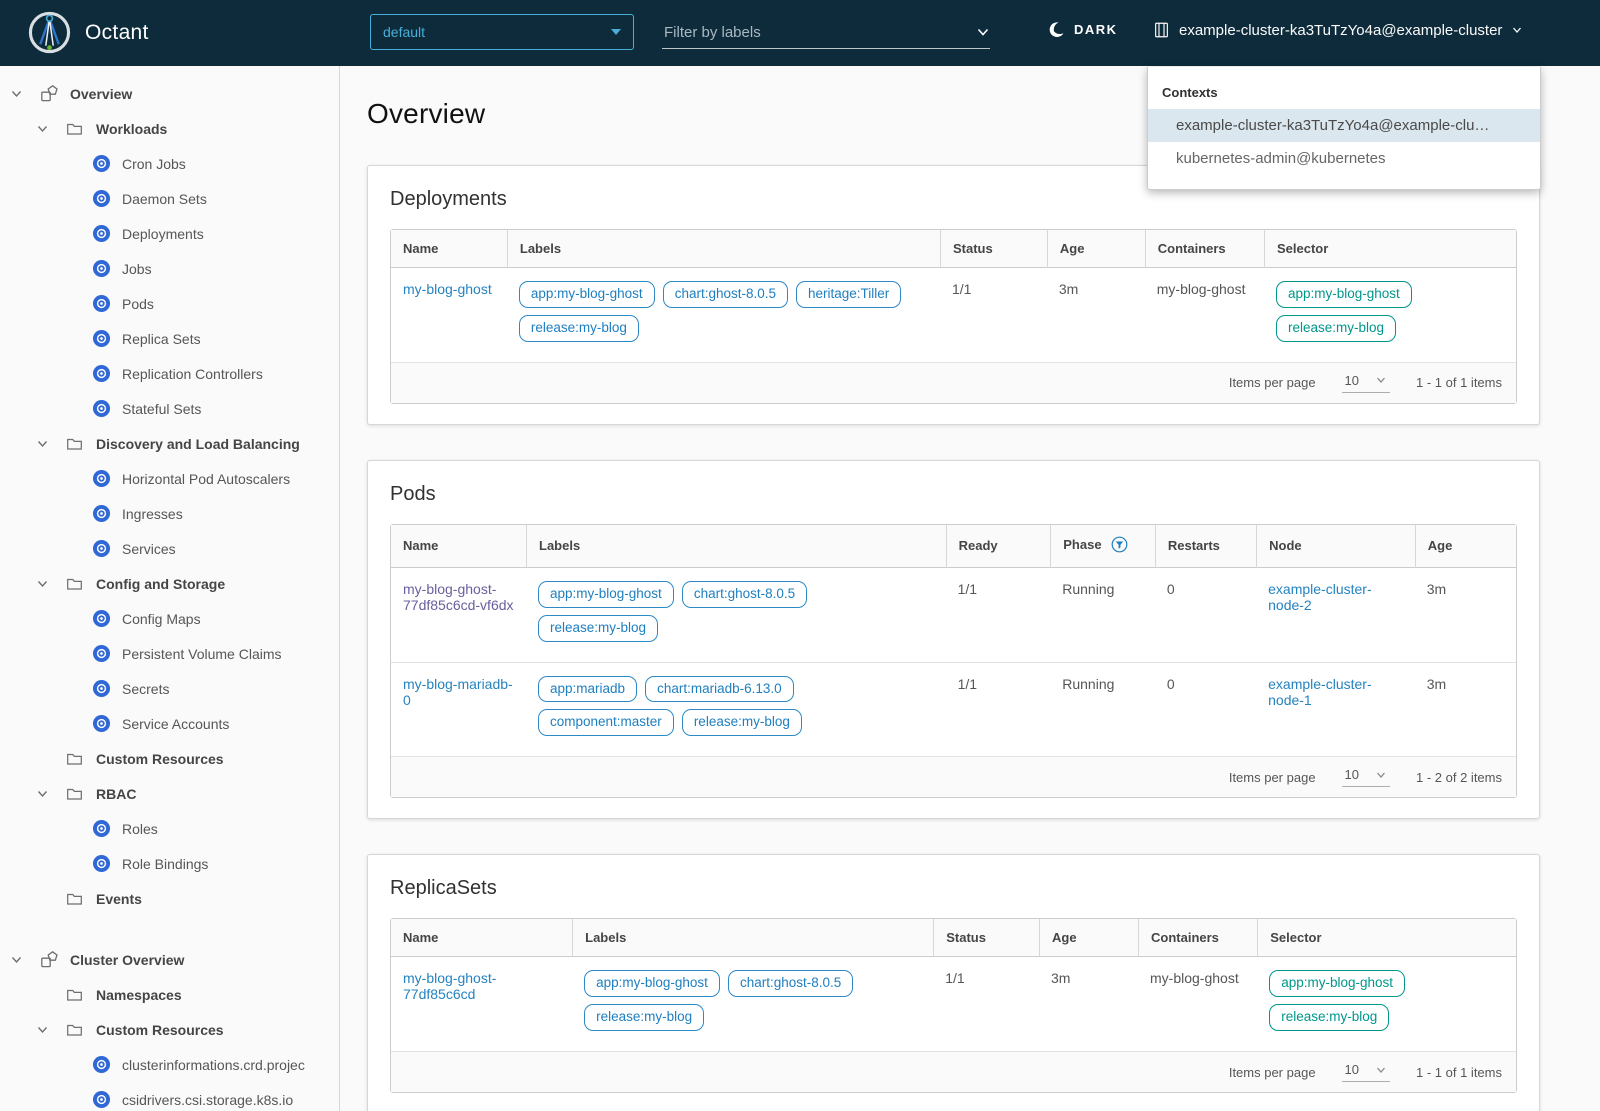  I want to click on sidebar-item-pods: Pods, so click(169, 303).